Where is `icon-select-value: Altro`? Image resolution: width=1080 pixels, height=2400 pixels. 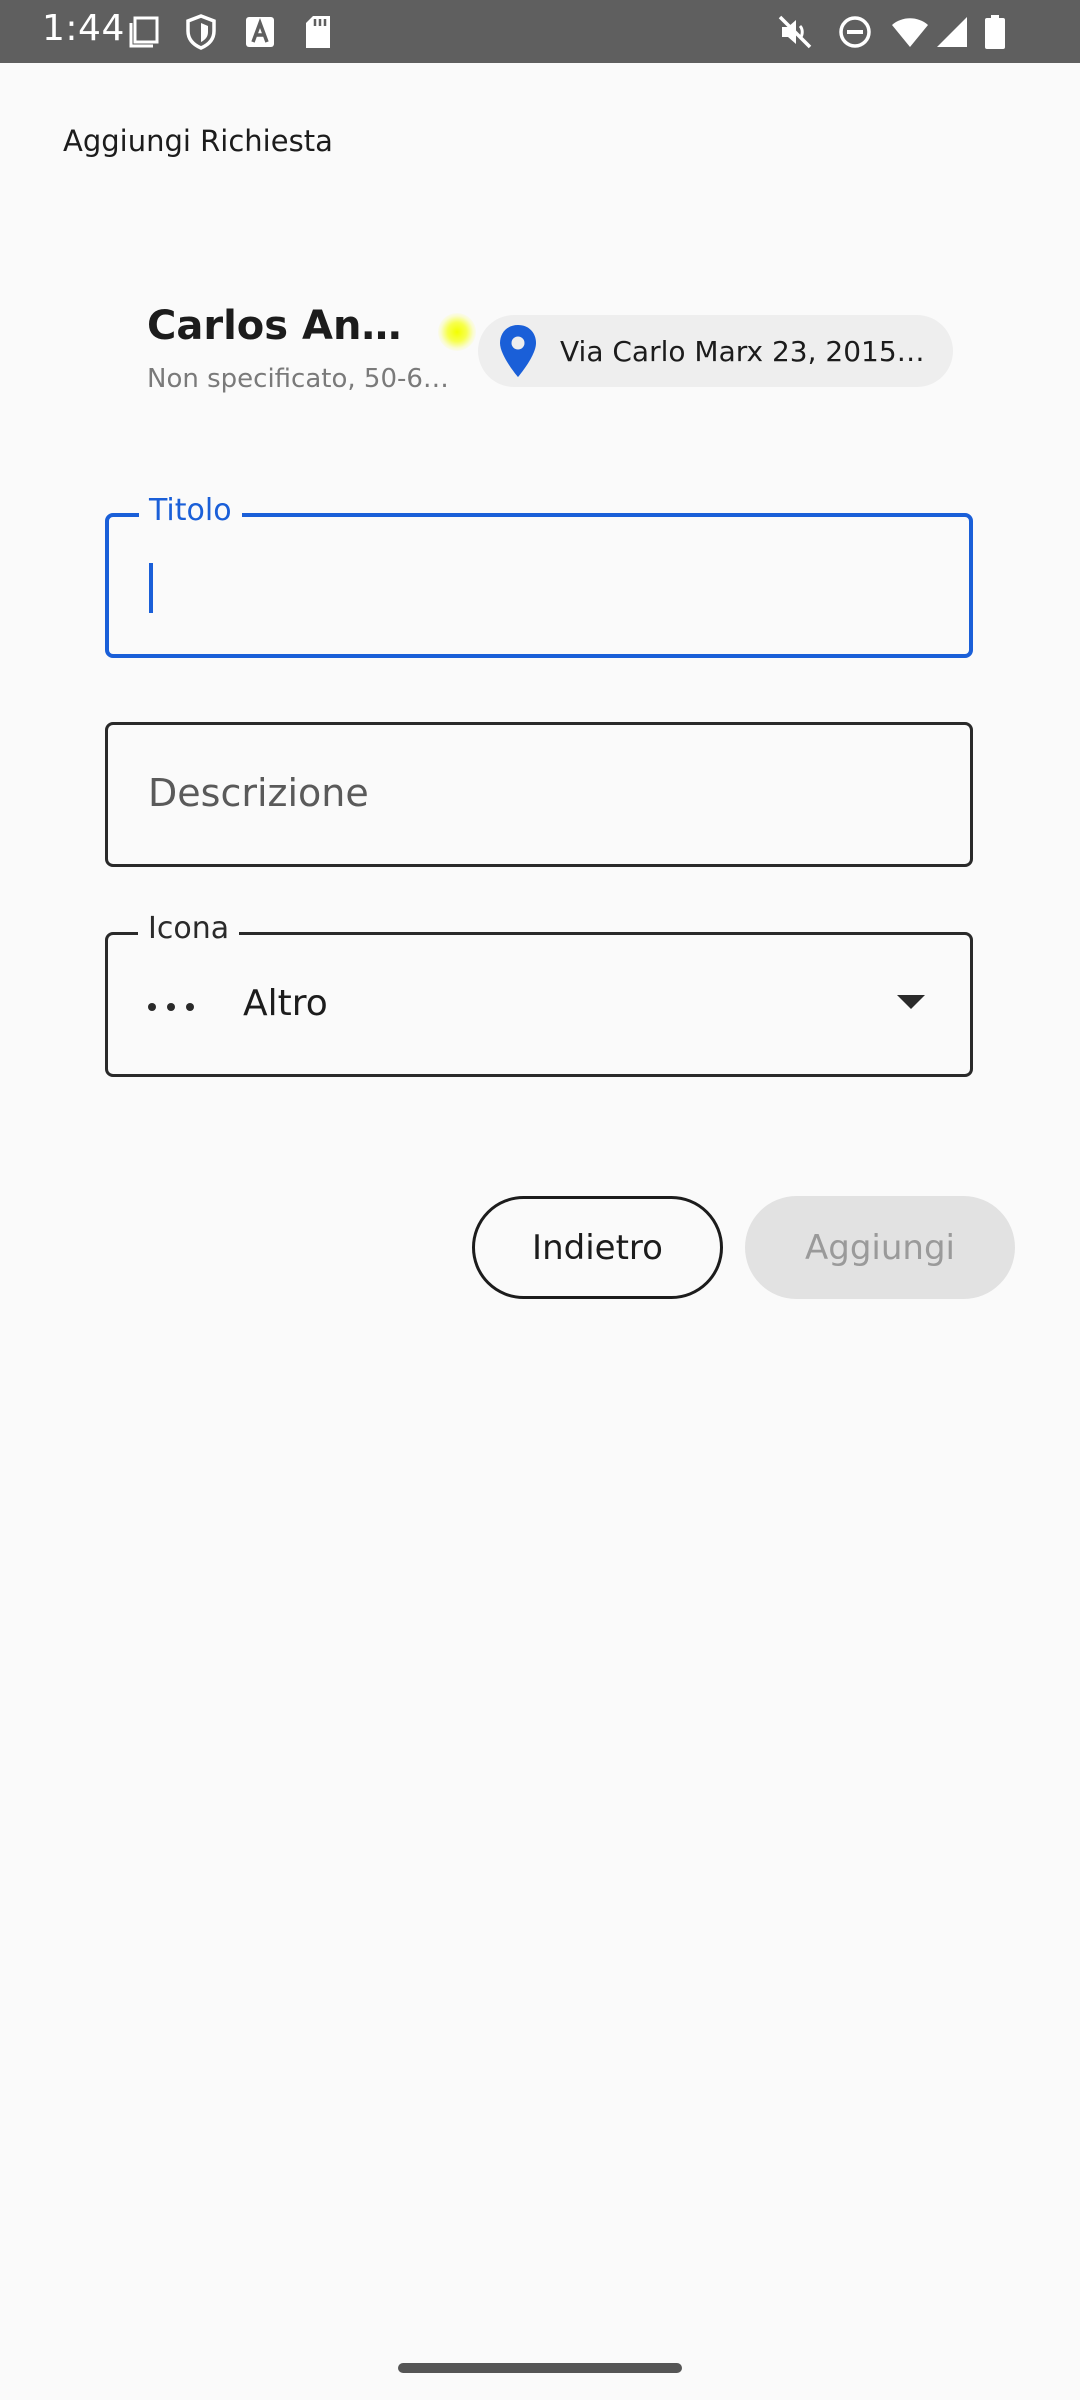 icon-select-value: Altro is located at coordinates (285, 1003).